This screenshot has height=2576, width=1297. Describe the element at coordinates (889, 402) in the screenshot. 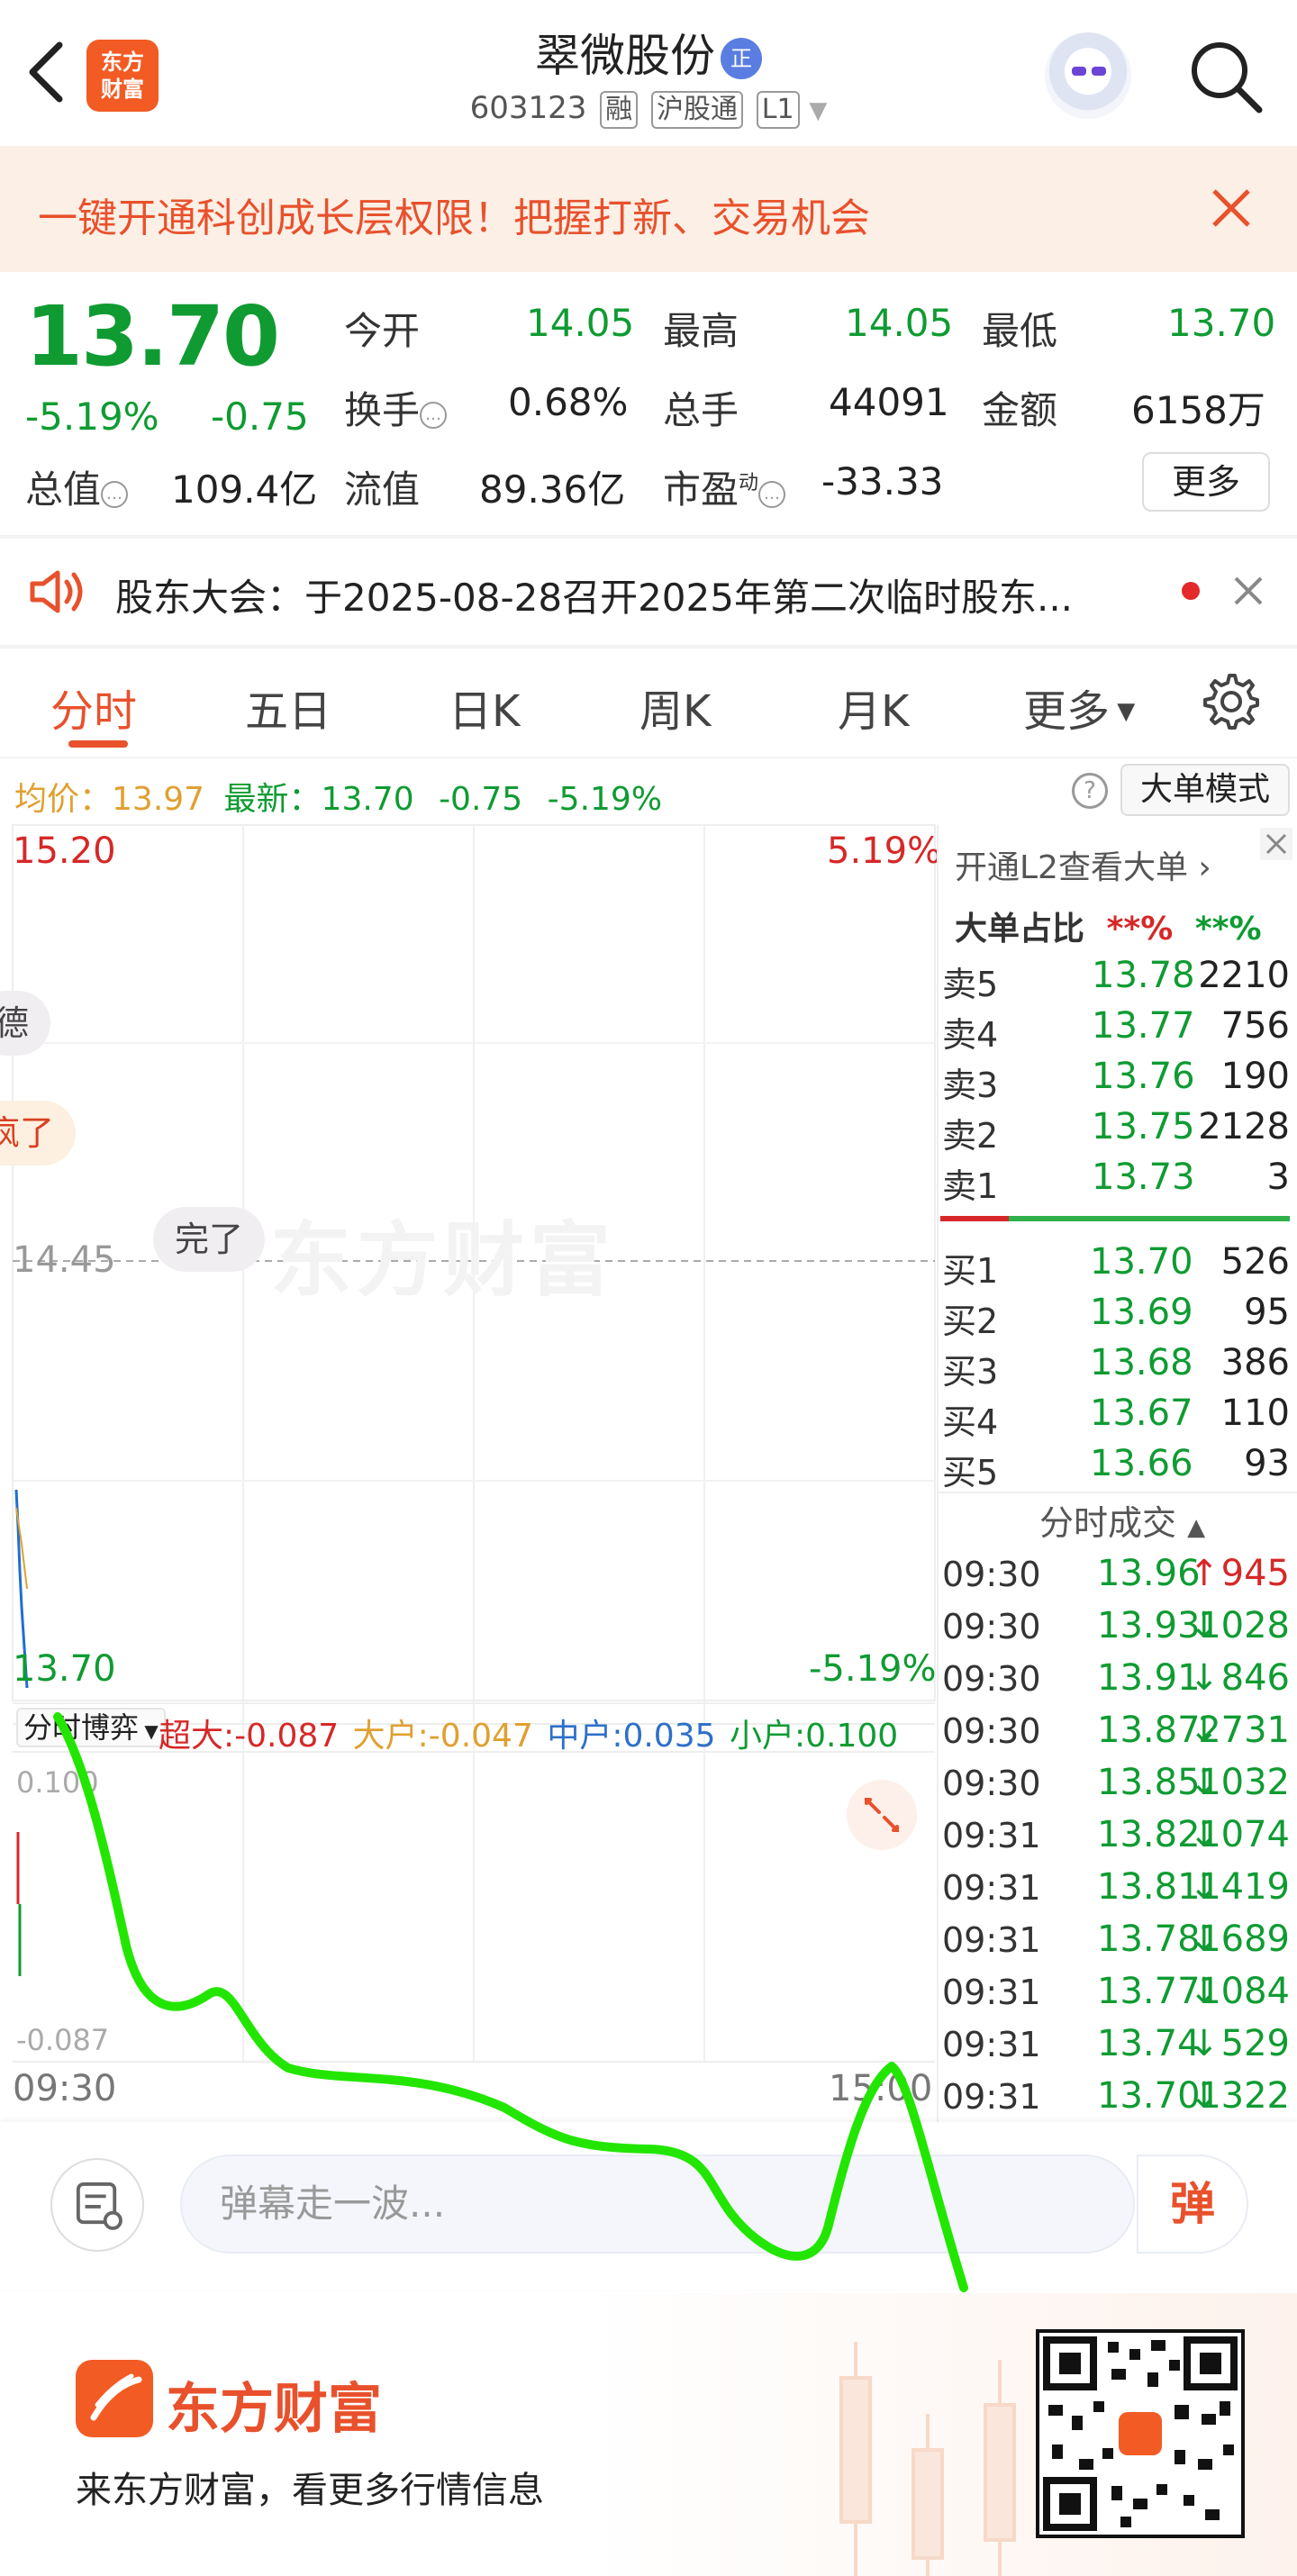

I see `volume-value: 44091` at that location.